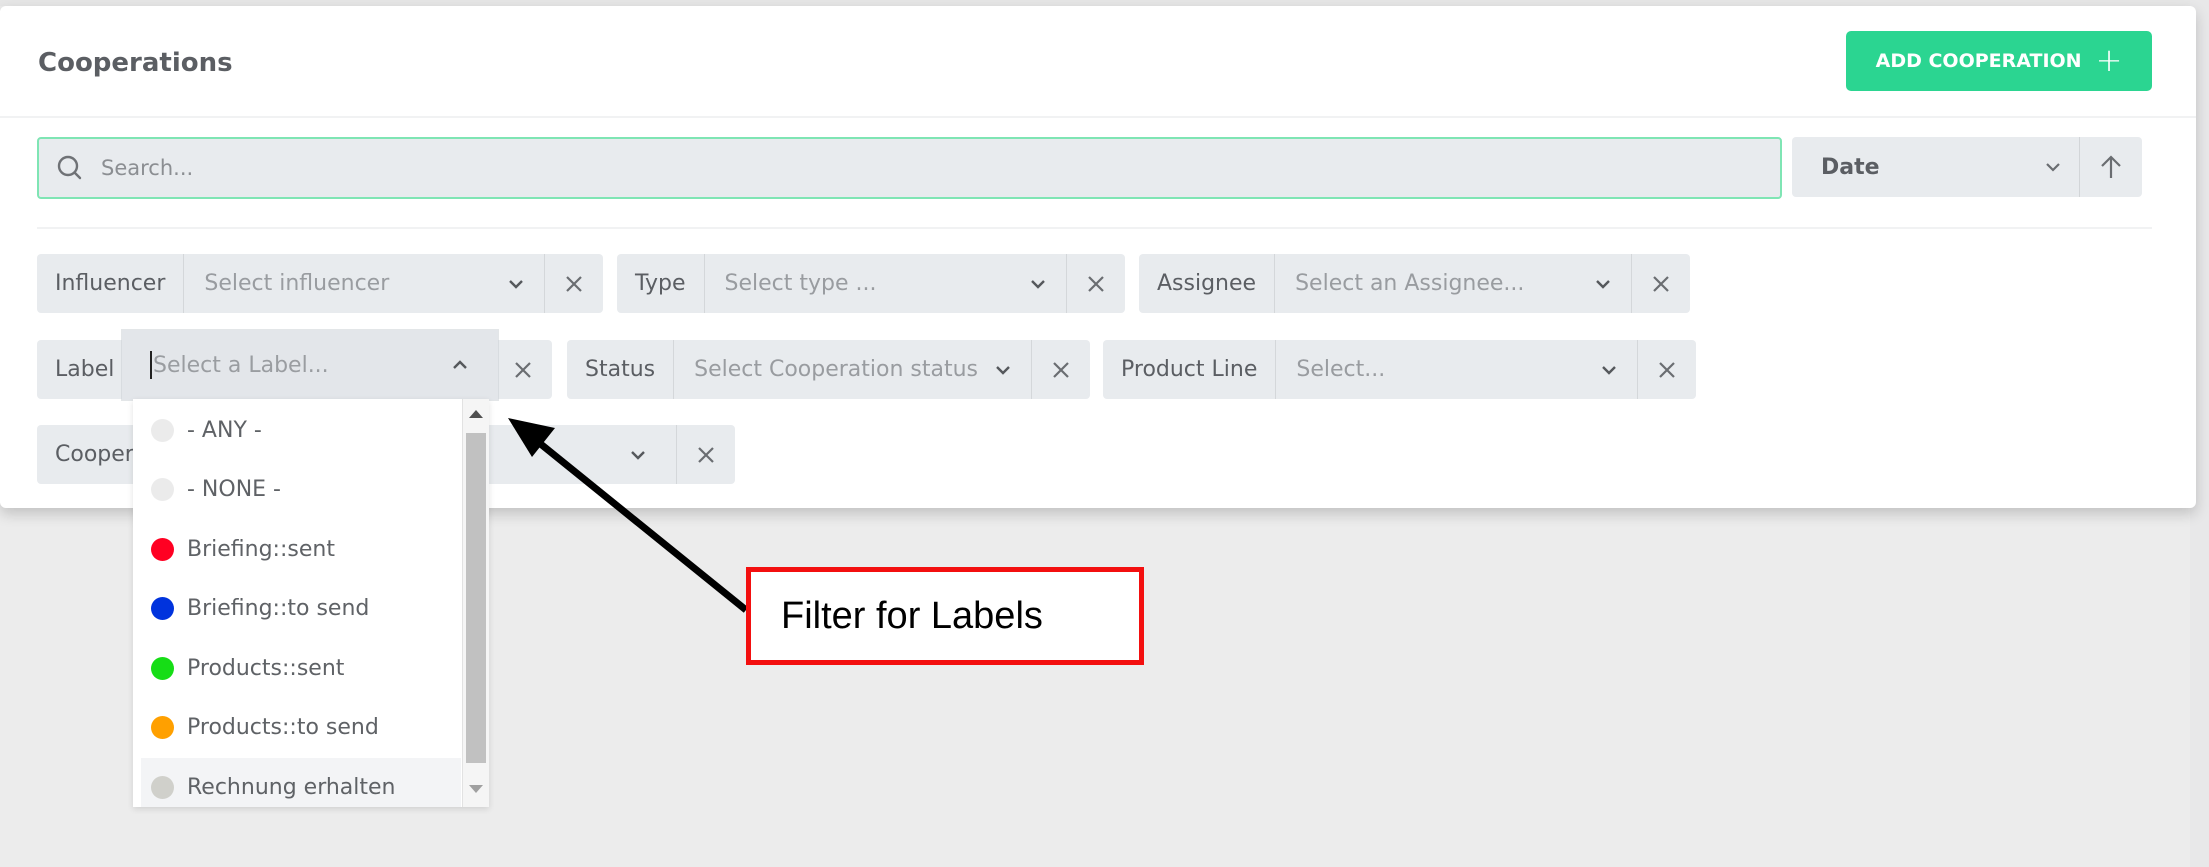 The width and height of the screenshot is (2209, 867). I want to click on influencer-select: Select influencer, so click(364, 283).